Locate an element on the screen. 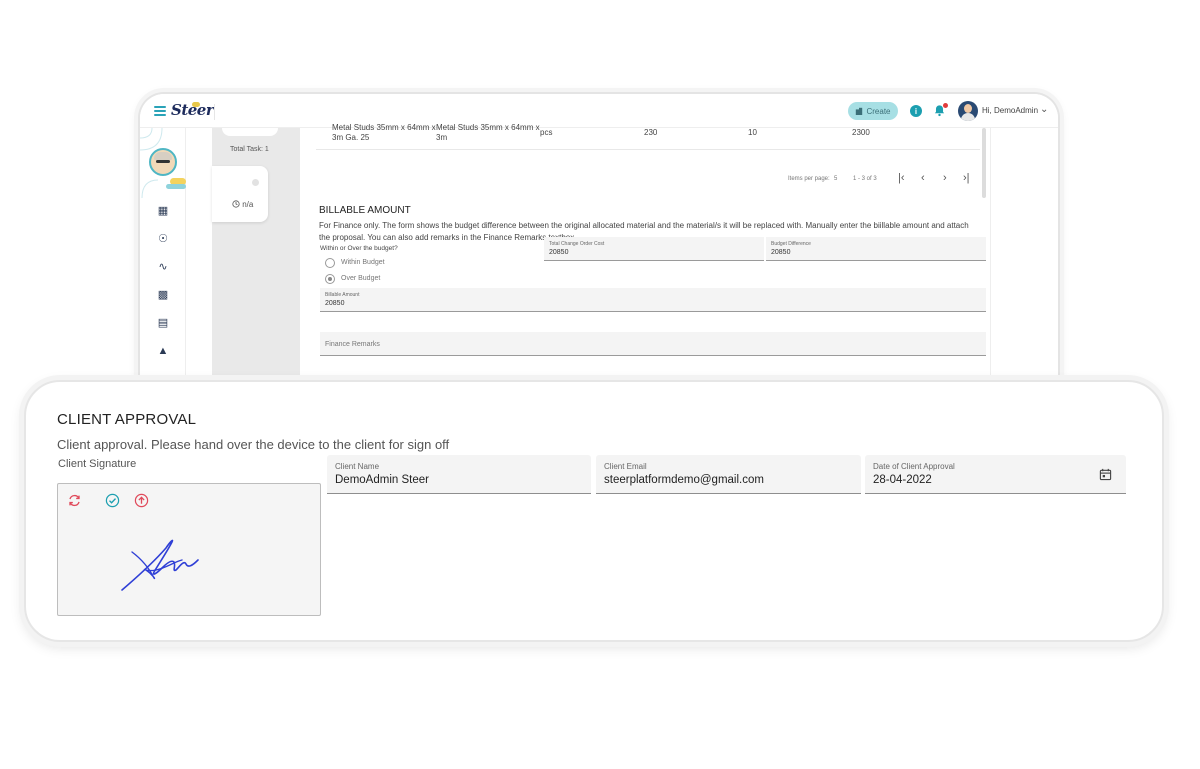 The image size is (1200, 769). upload-icon is located at coordinates (141, 500).